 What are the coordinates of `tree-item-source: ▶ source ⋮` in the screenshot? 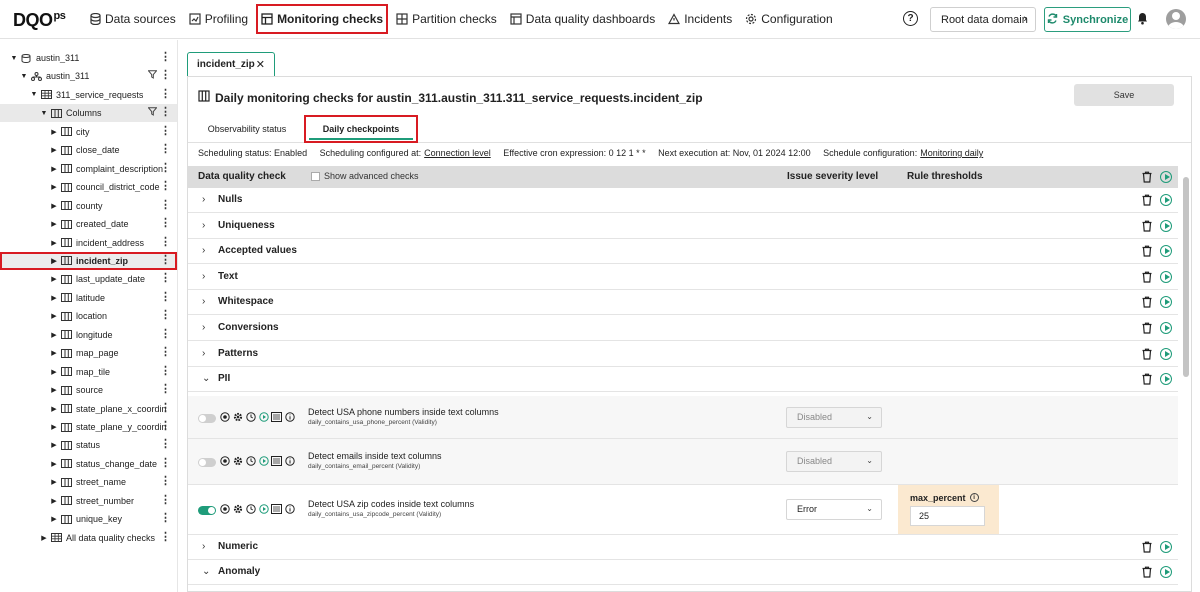 It's located at (88, 390).